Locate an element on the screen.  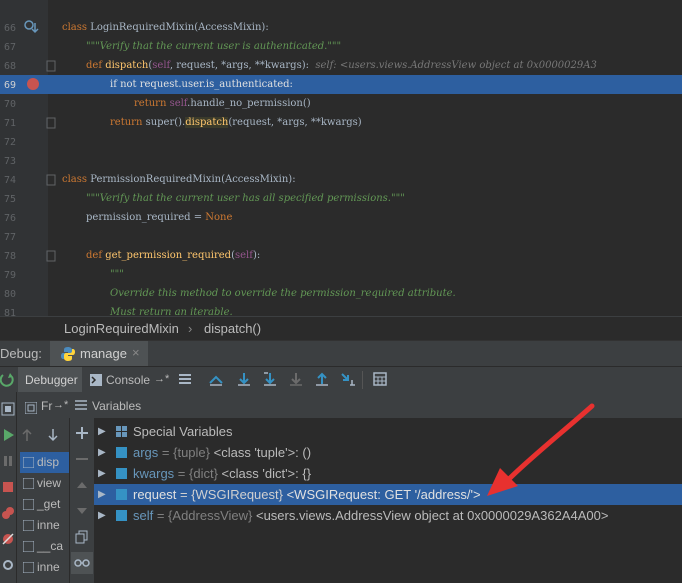
copy-icon is located at coordinates (82, 537).